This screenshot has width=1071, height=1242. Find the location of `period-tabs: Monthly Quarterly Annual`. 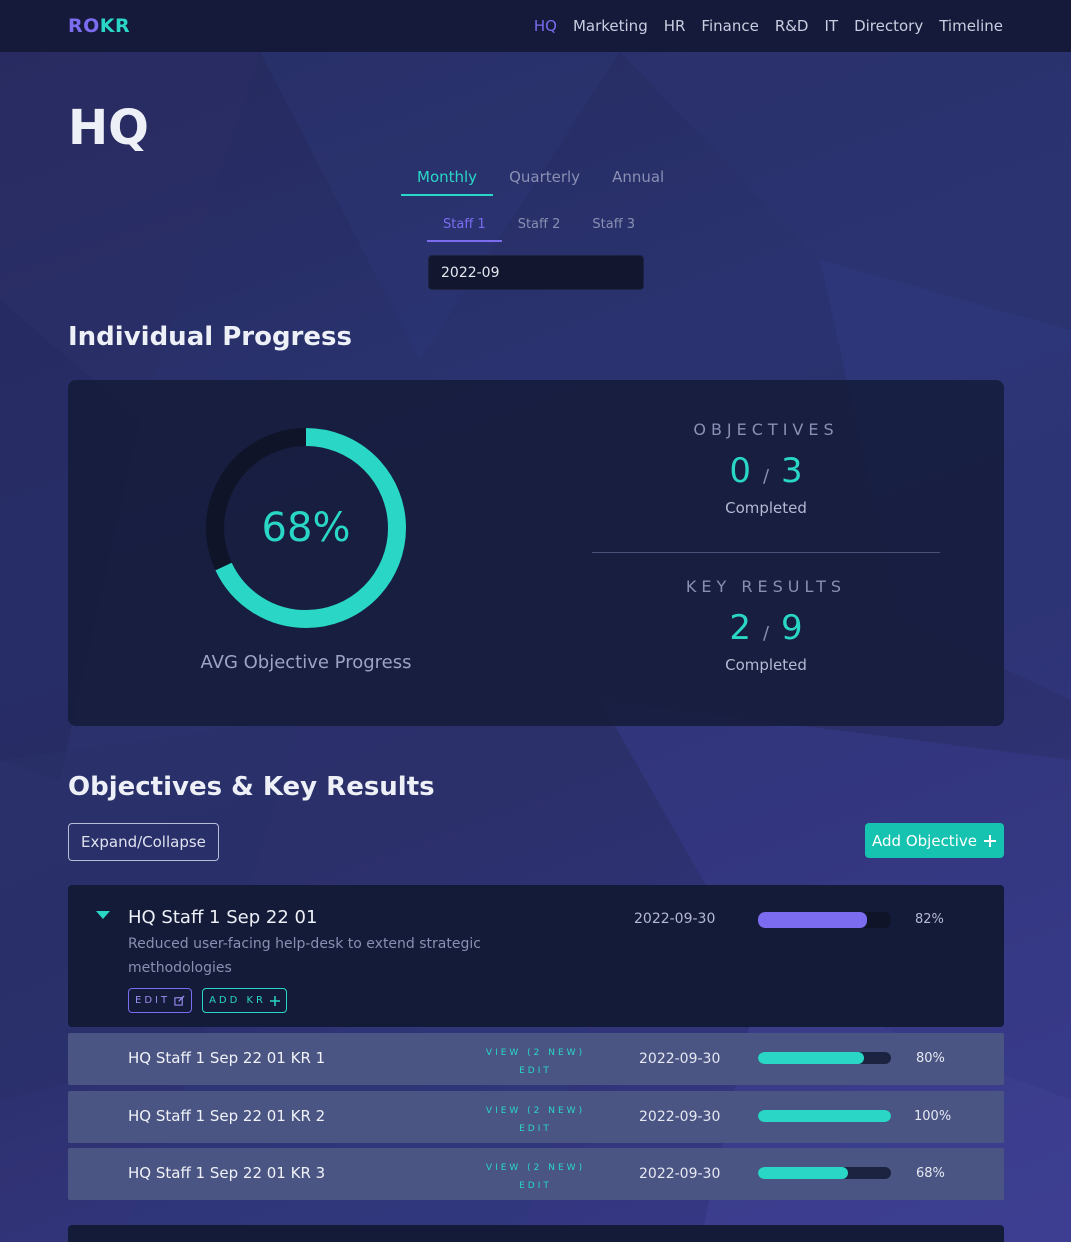

period-tabs: Monthly Quarterly Annual is located at coordinates (540, 179).